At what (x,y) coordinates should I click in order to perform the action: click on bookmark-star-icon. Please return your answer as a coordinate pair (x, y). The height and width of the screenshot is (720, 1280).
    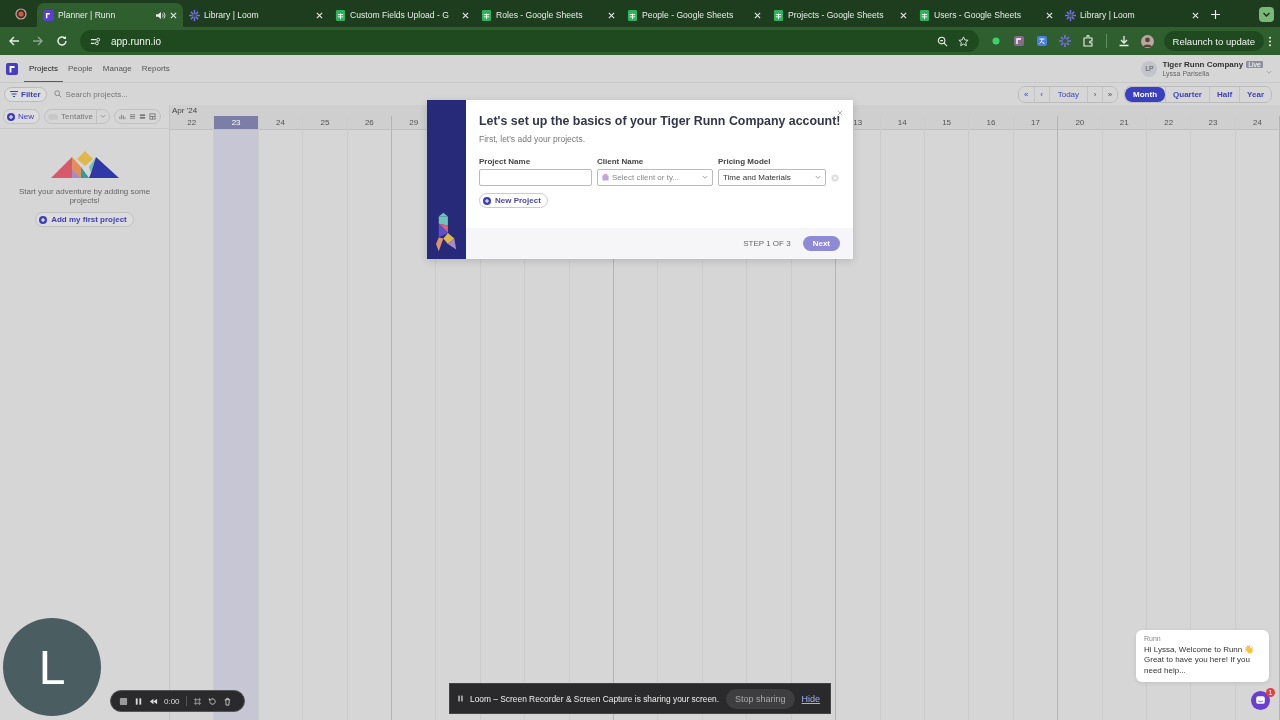
    Looking at the image, I should click on (963, 41).